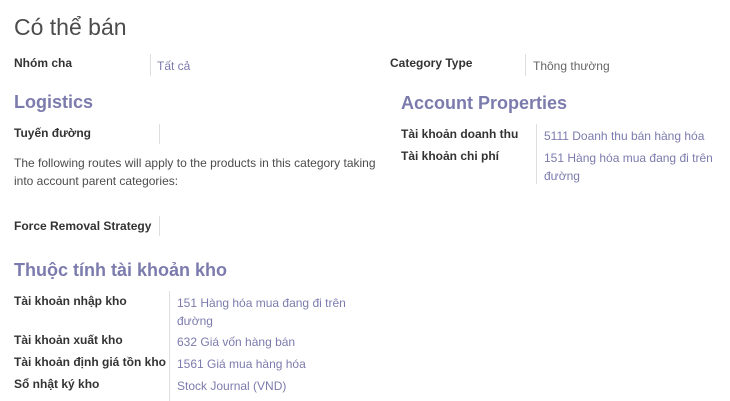 This screenshot has width=730, height=401. What do you see at coordinates (634, 136) in the screenshot?
I see `income-account-field: 5111 Doanh thu bán hàng hóa` at bounding box center [634, 136].